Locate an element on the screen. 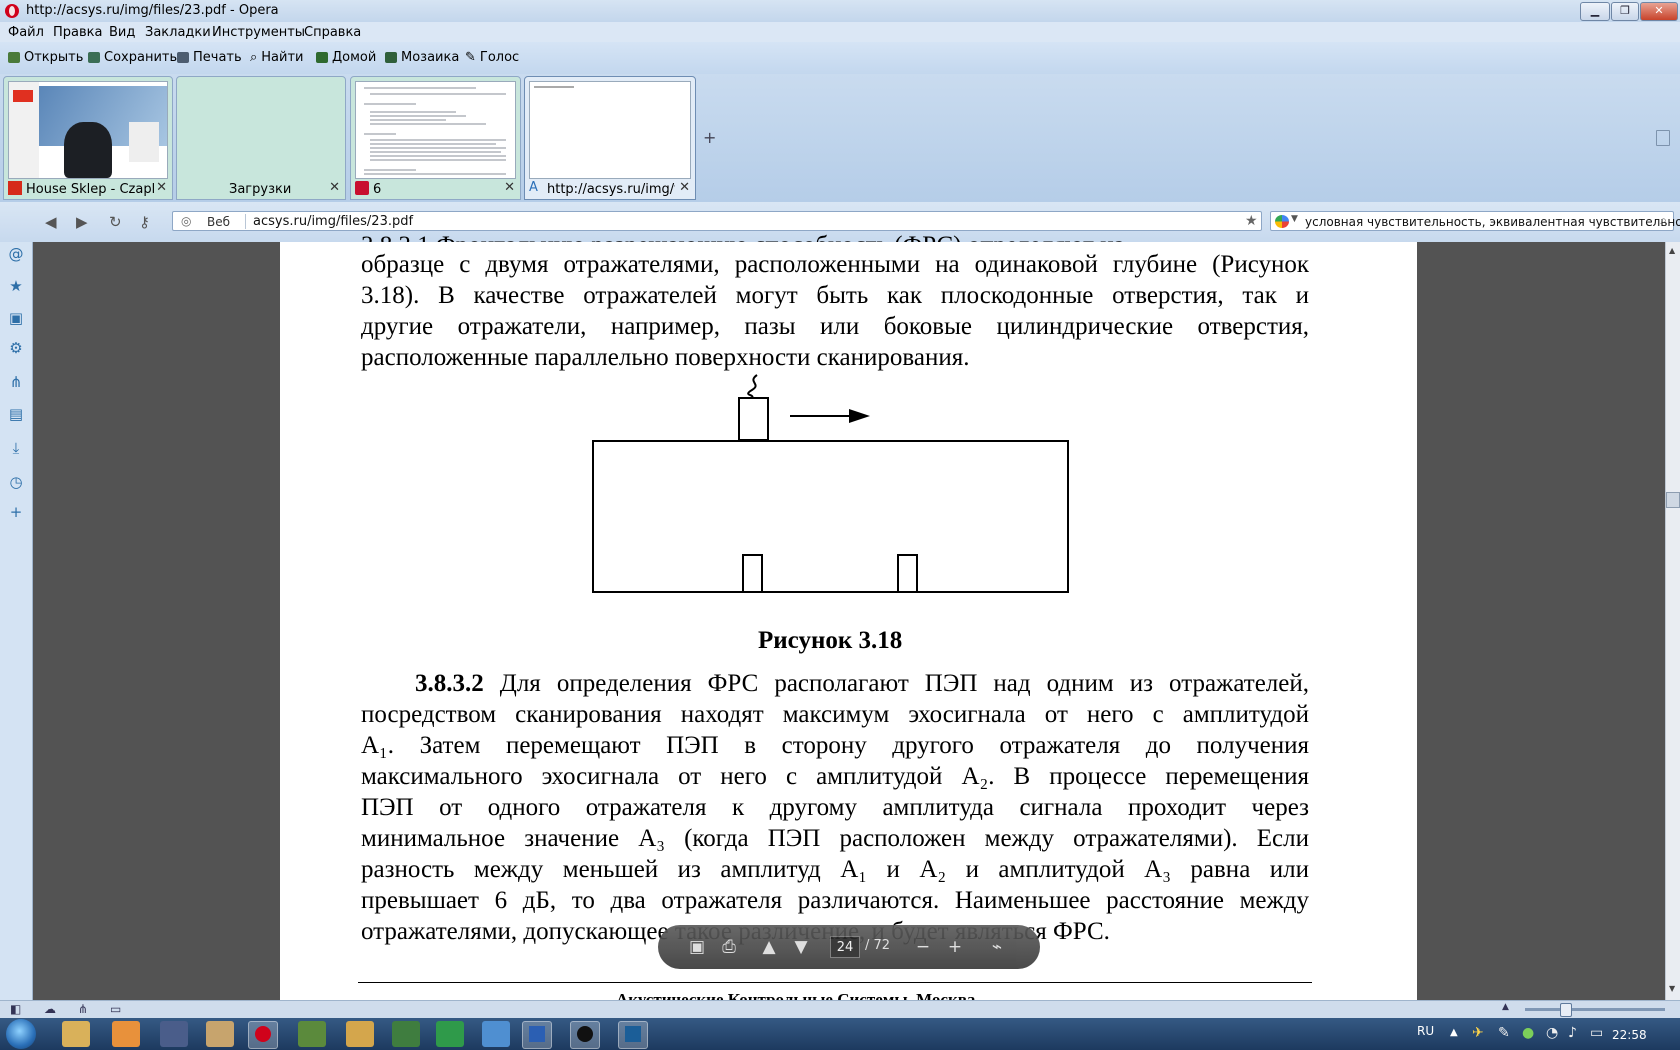 The width and height of the screenshot is (1680, 1050). volume-icon: ♪ is located at coordinates (1572, 1033).